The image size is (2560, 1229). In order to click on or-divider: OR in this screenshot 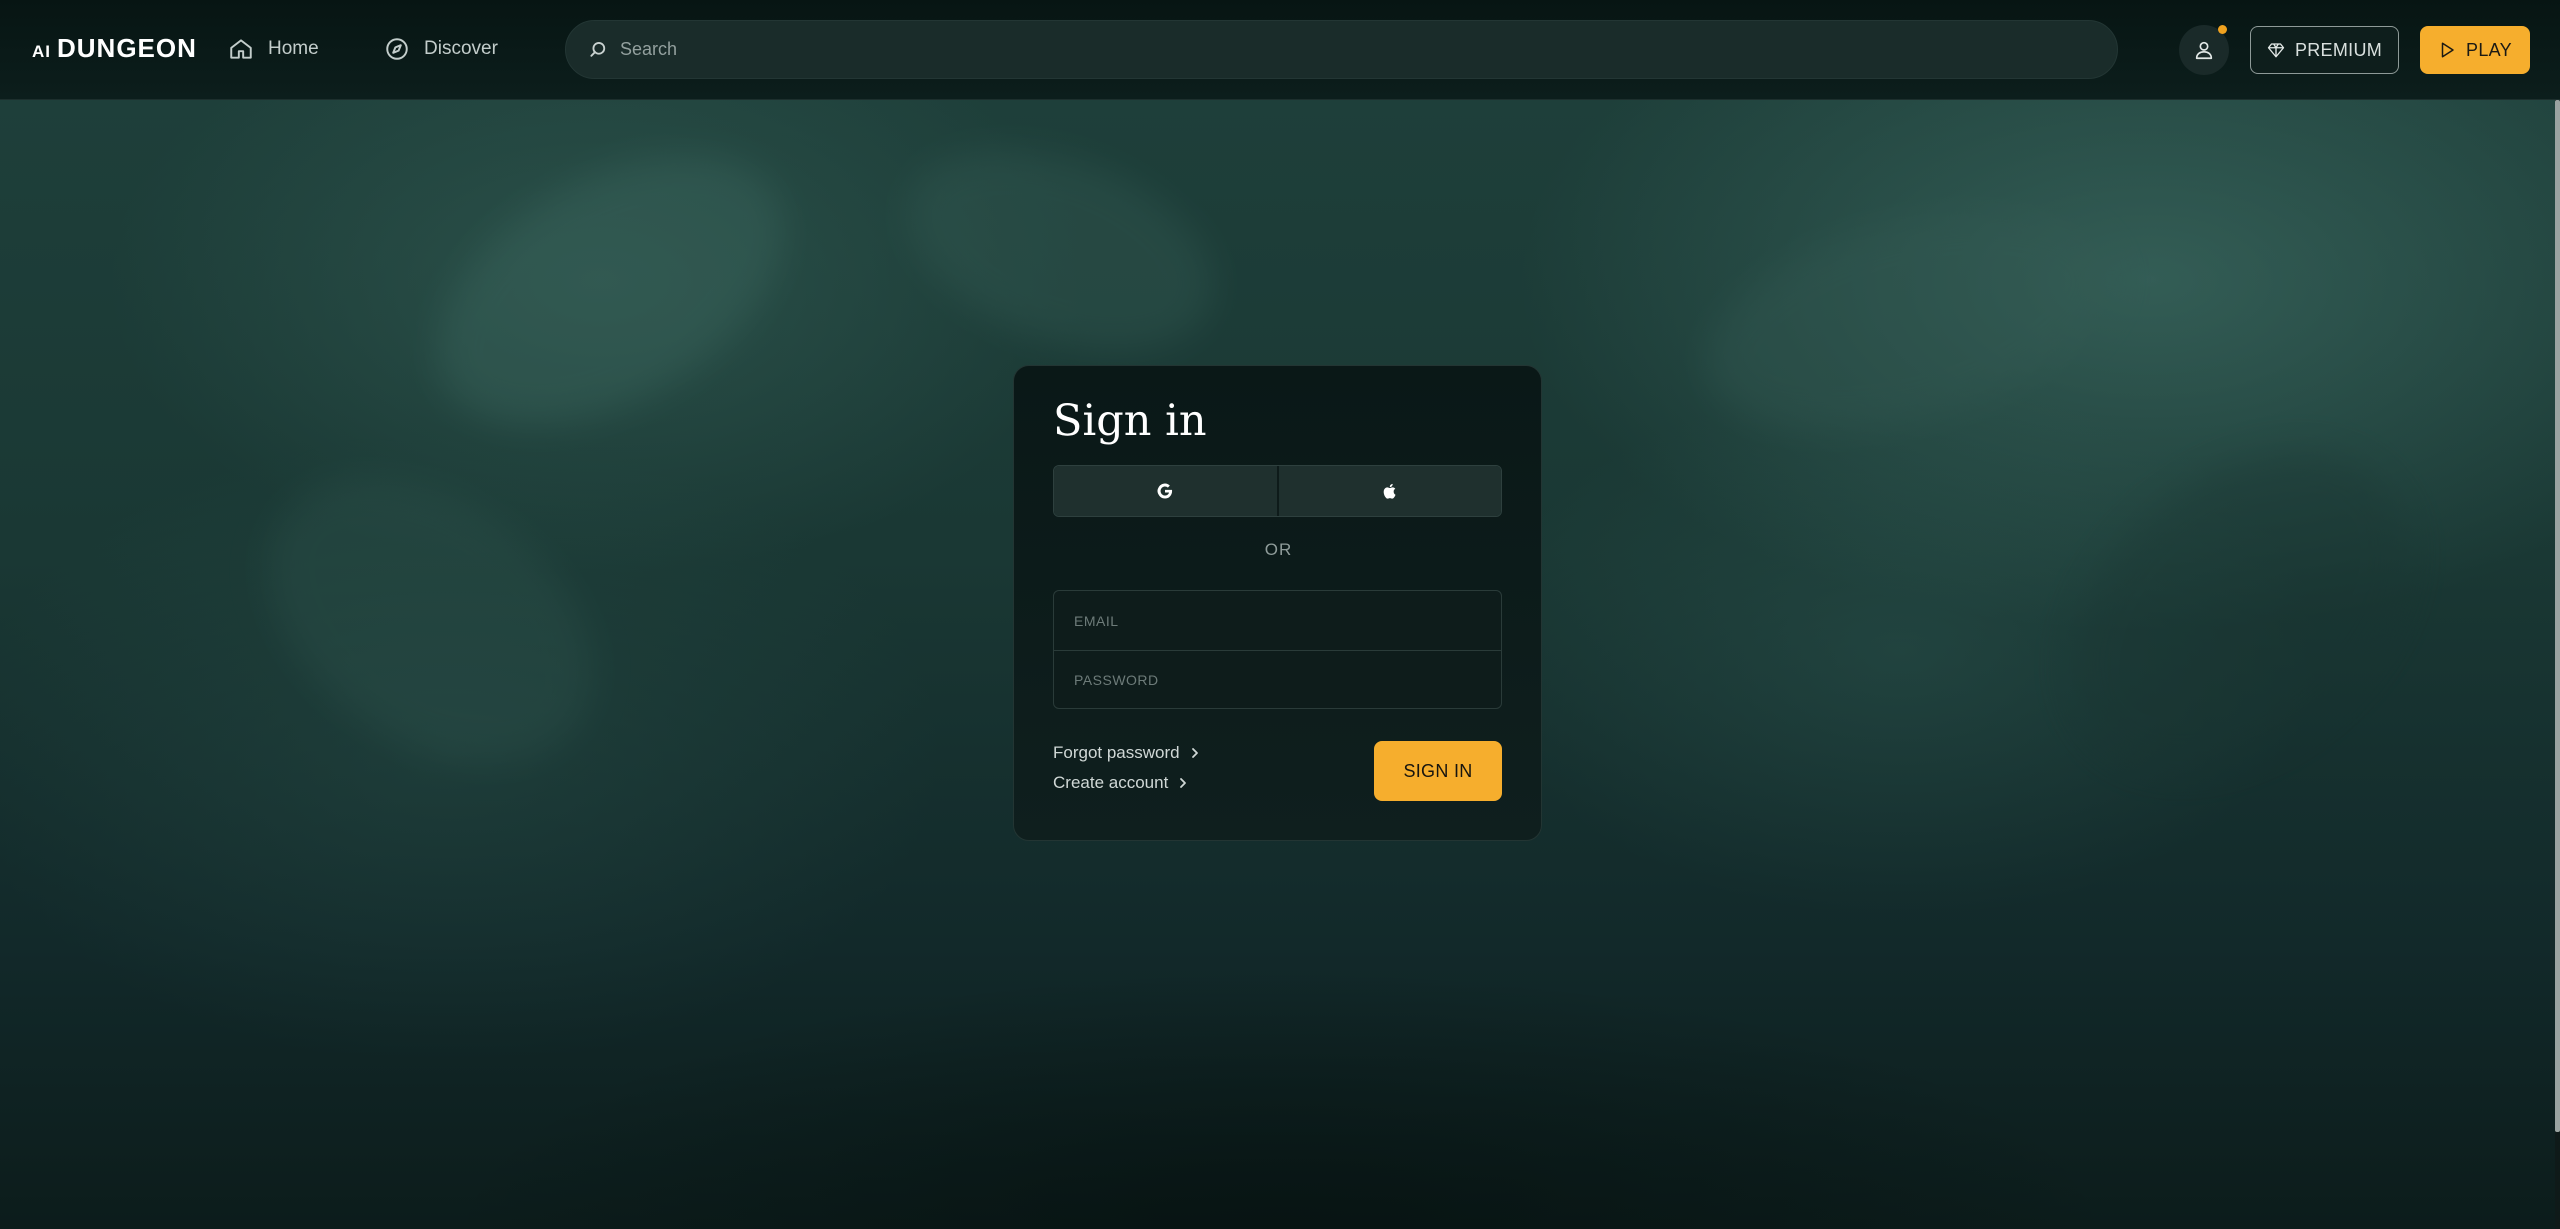, I will do `click(1278, 549)`.